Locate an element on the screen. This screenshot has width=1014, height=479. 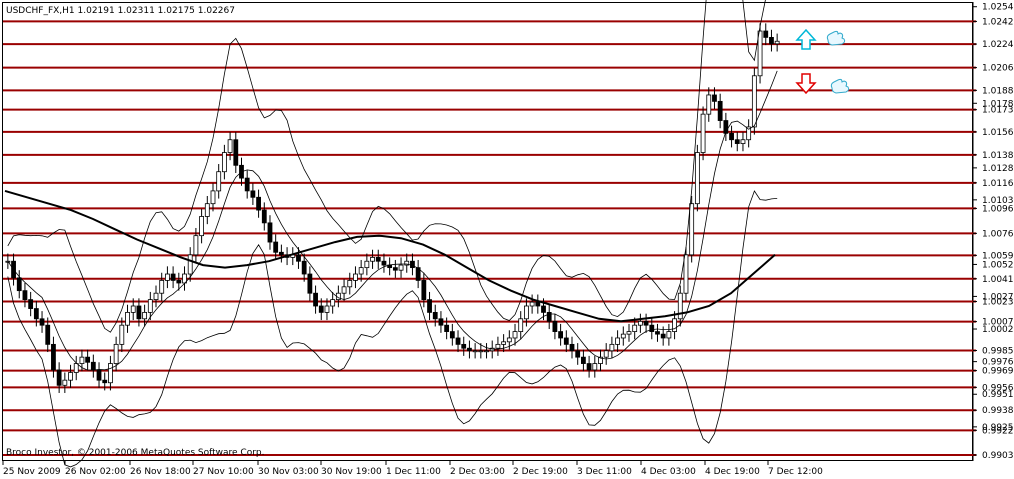
y-tick-label: 0.99228 is located at coordinates (998, 431).